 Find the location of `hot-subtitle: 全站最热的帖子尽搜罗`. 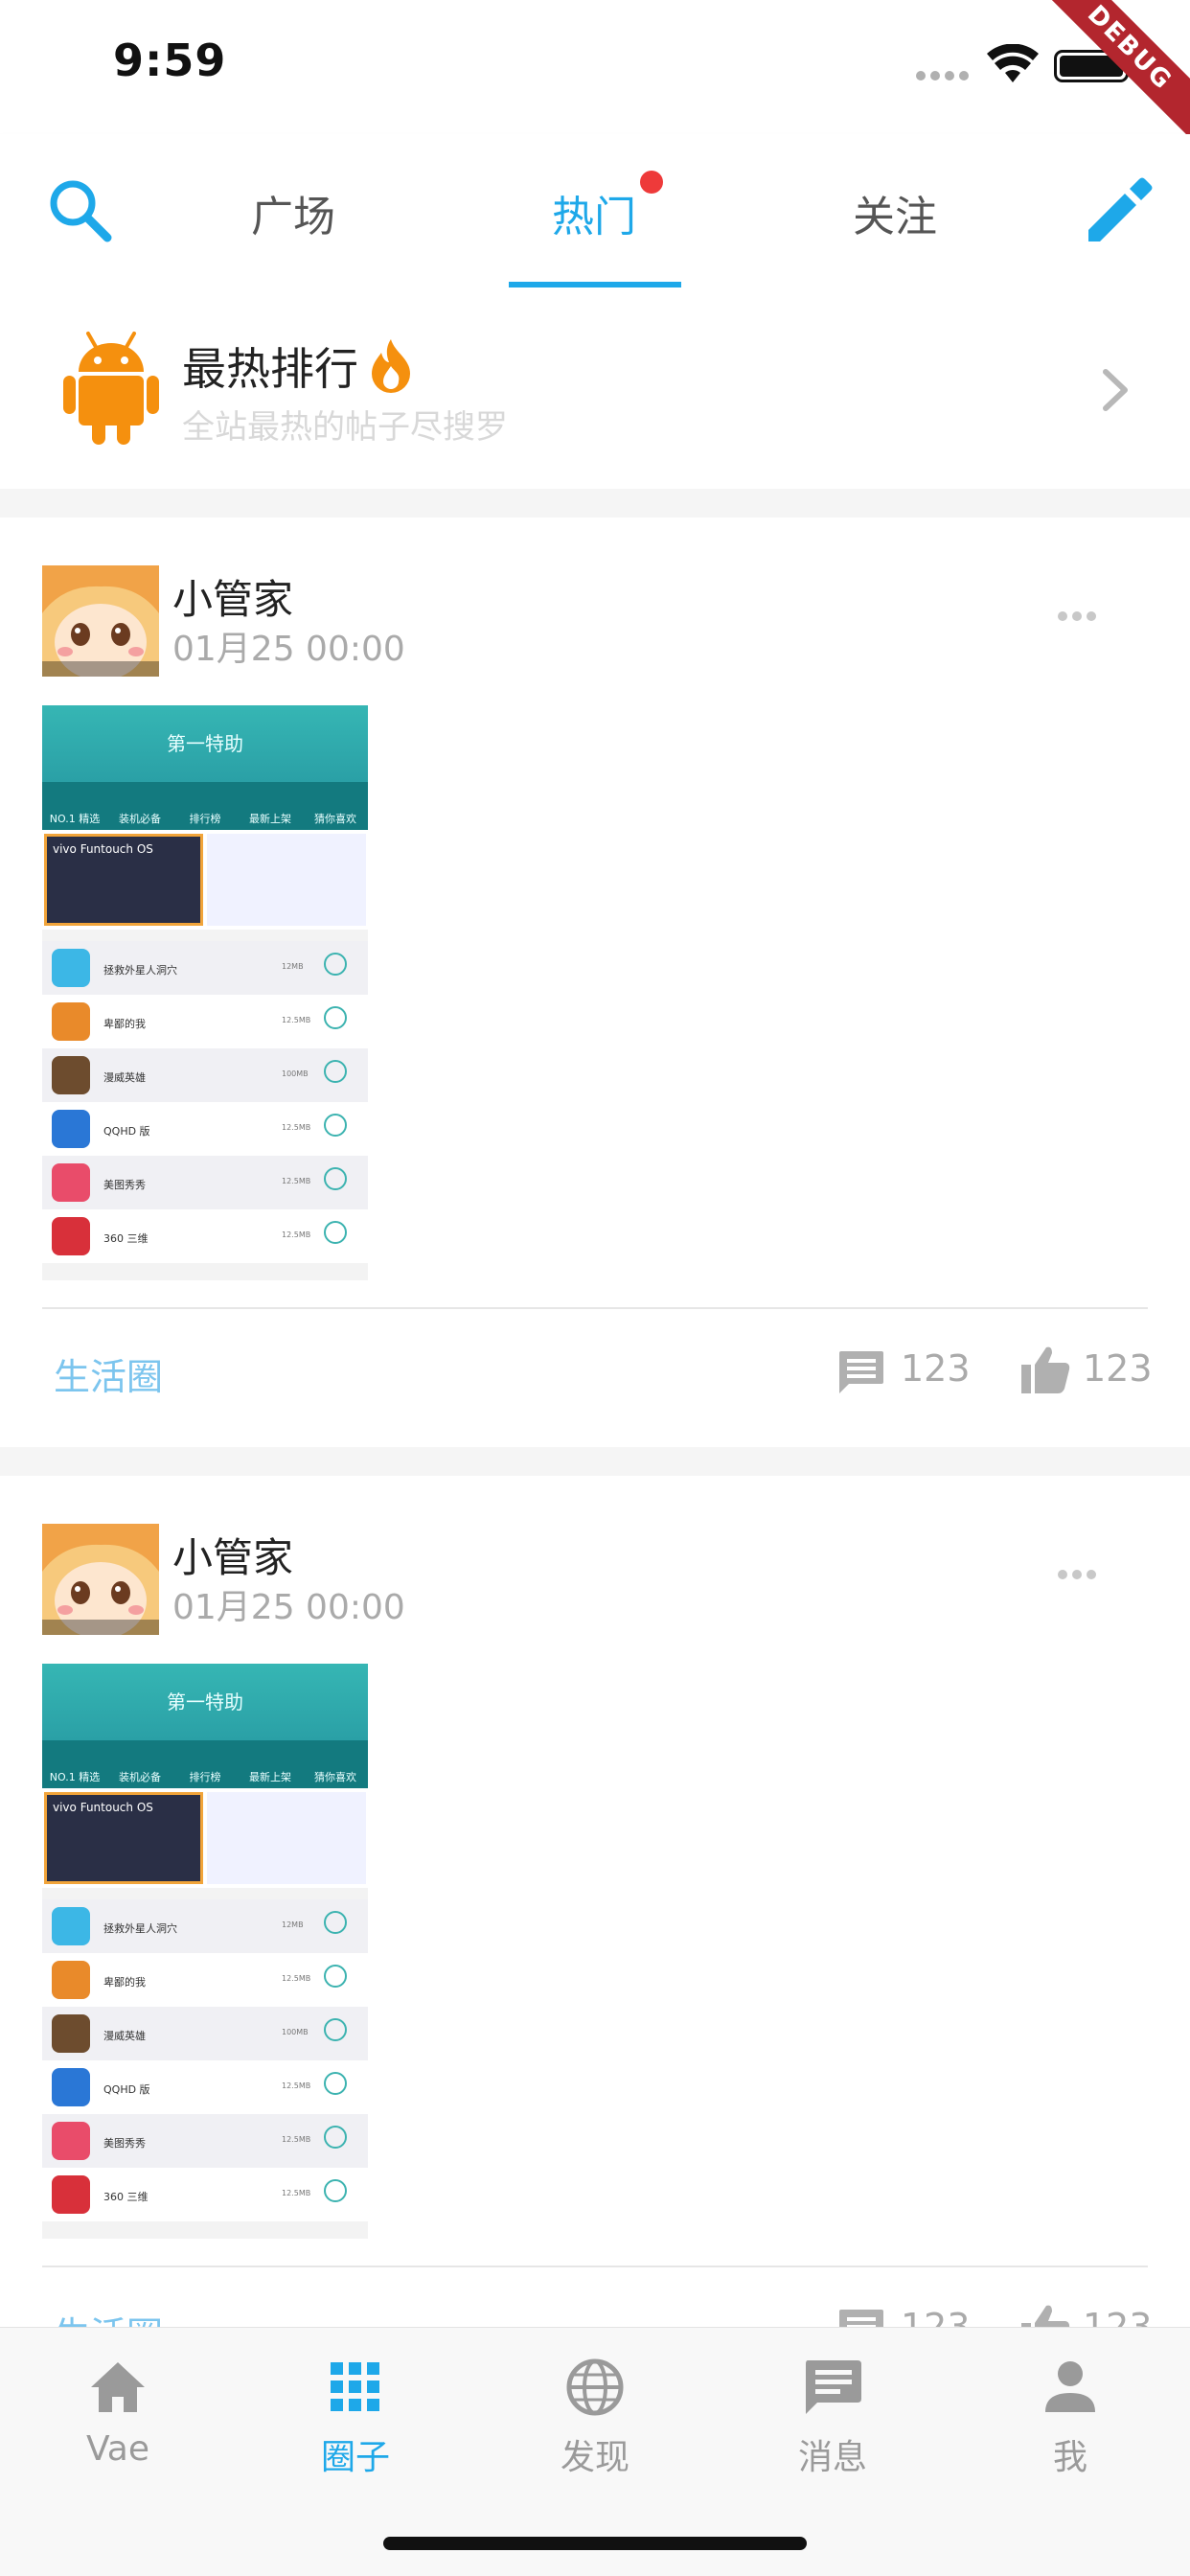

hot-subtitle: 全站最热的帖子尽搜罗 is located at coordinates (345, 427).